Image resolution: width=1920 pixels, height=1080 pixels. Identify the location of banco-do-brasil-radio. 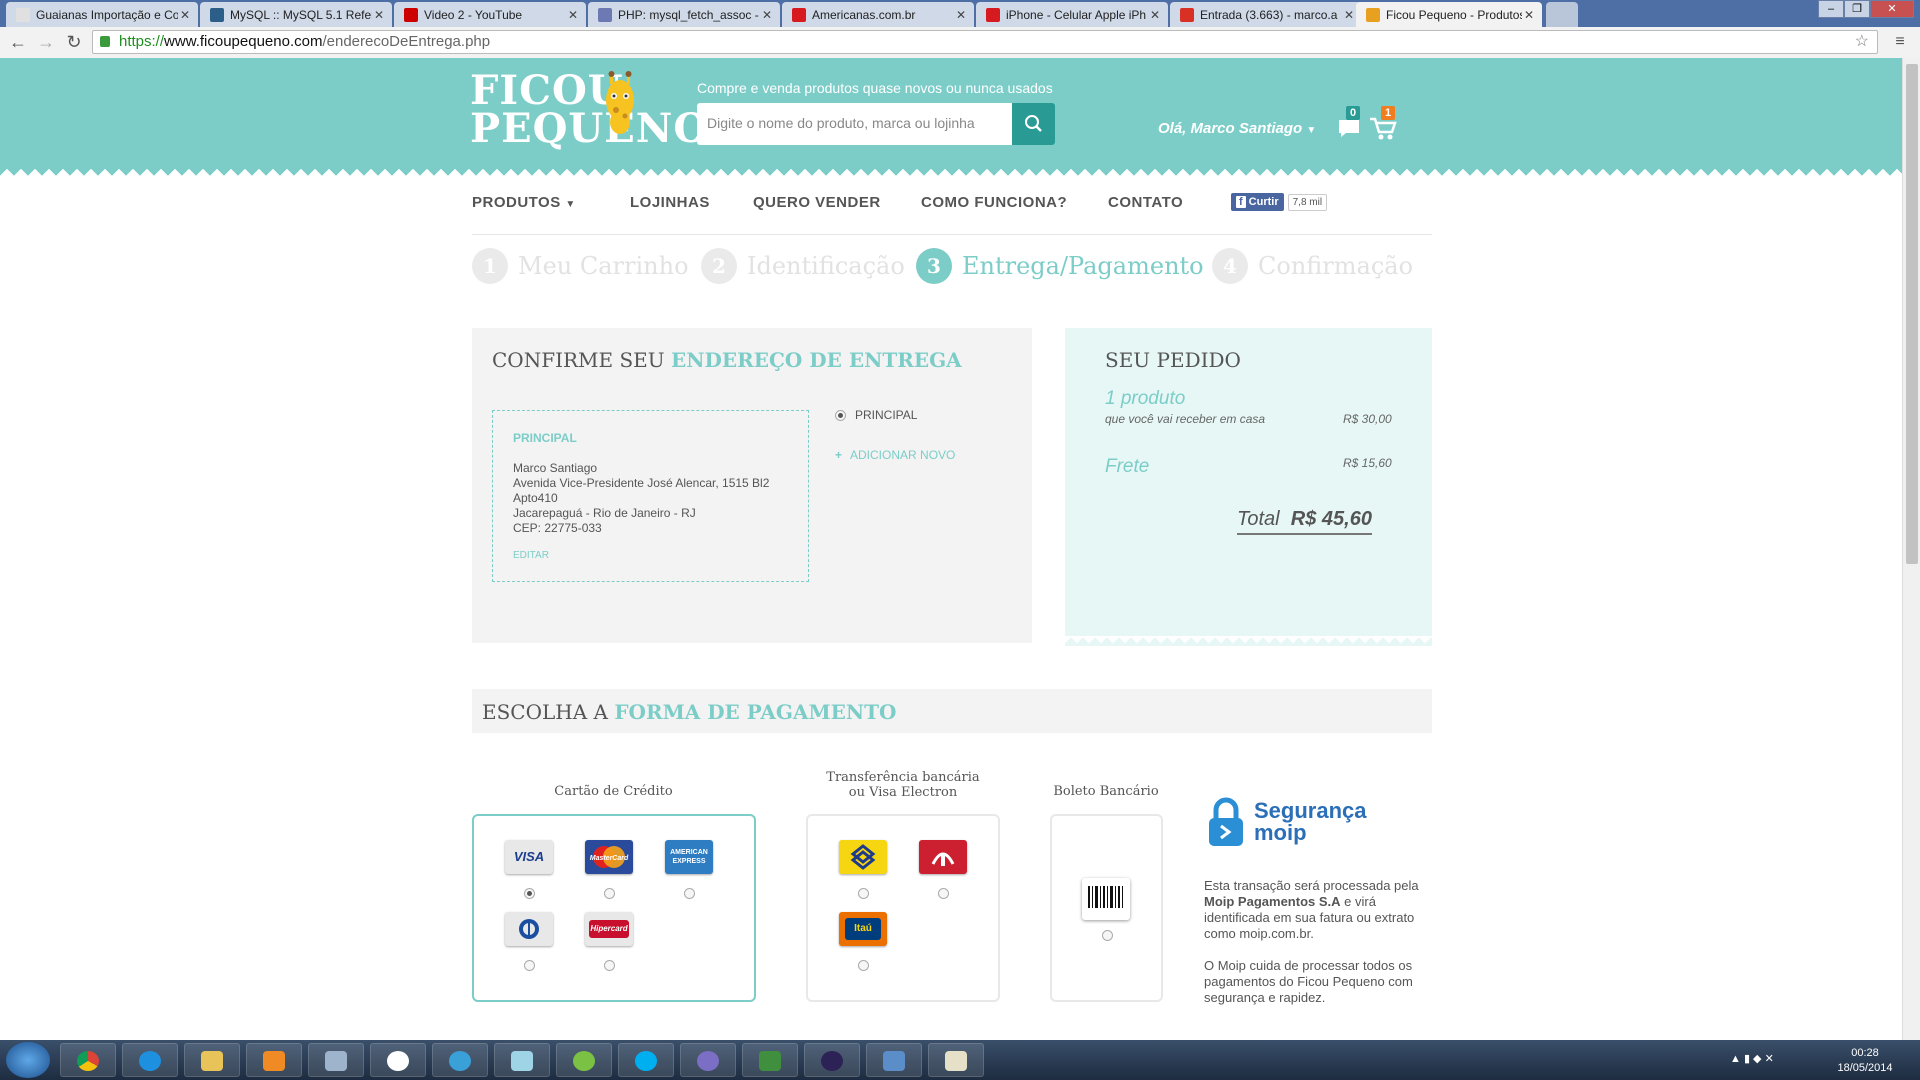
(863, 893).